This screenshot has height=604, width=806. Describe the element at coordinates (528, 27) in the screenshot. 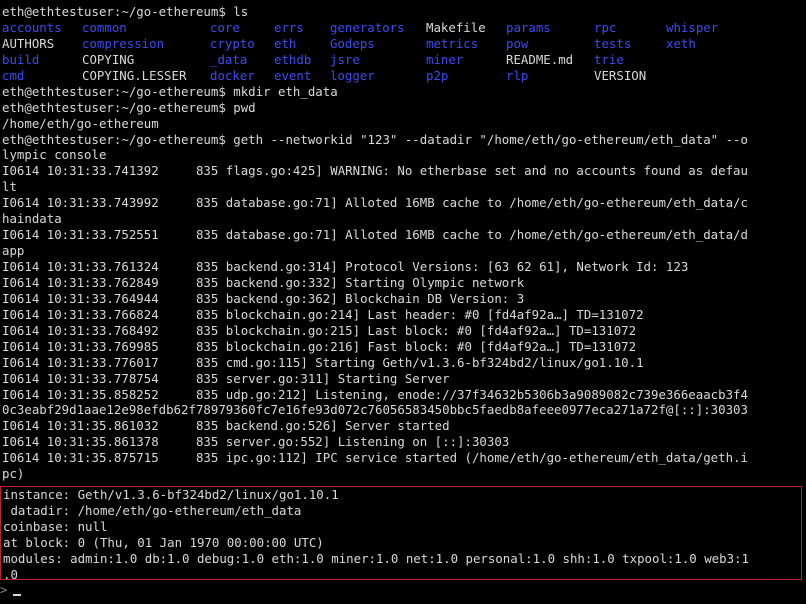

I see `ls-directory-entry: params` at that location.